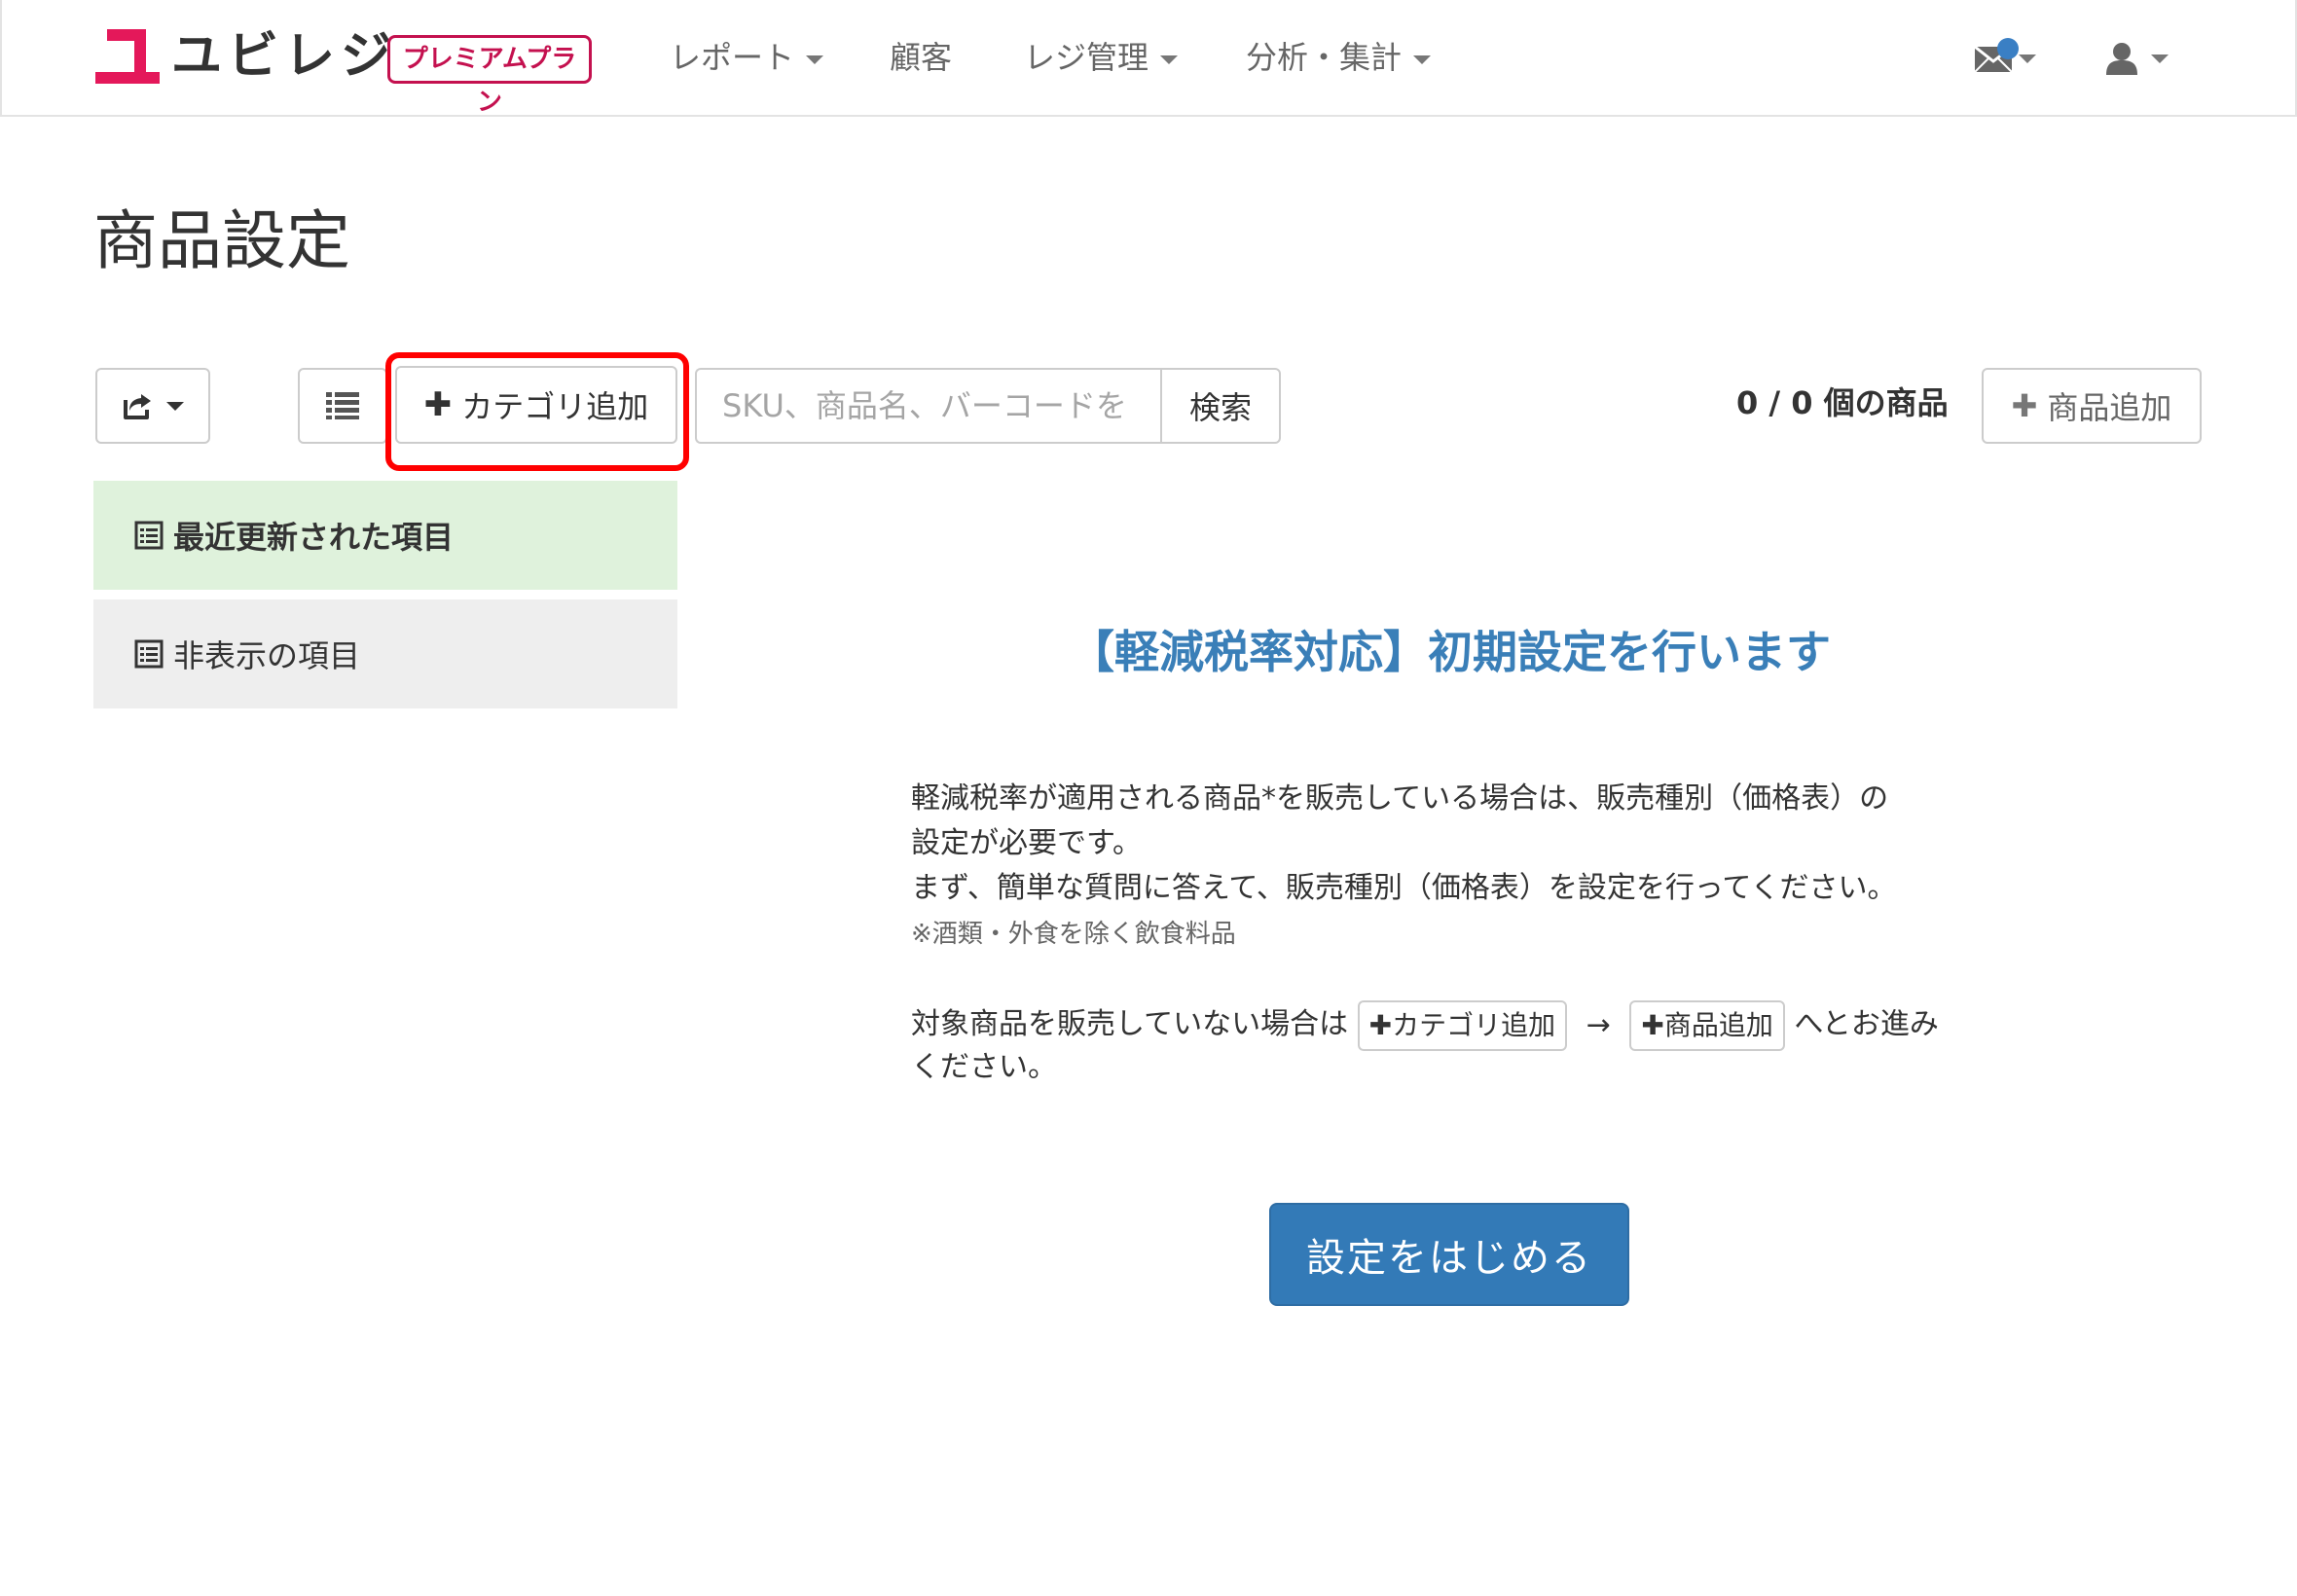  What do you see at coordinates (555, 406) in the screenshot?
I see `add-category-label: カテゴリ追加` at bounding box center [555, 406].